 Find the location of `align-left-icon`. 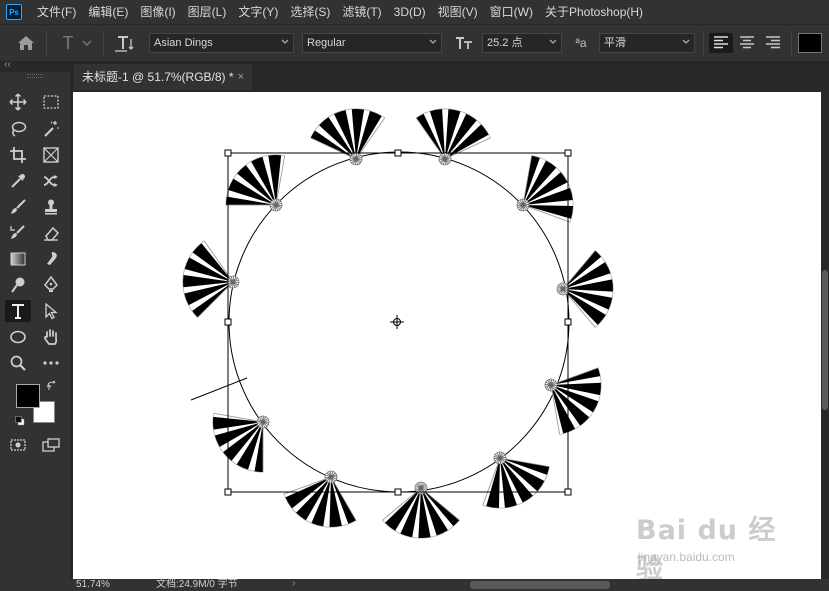

align-left-icon is located at coordinates (721, 43).